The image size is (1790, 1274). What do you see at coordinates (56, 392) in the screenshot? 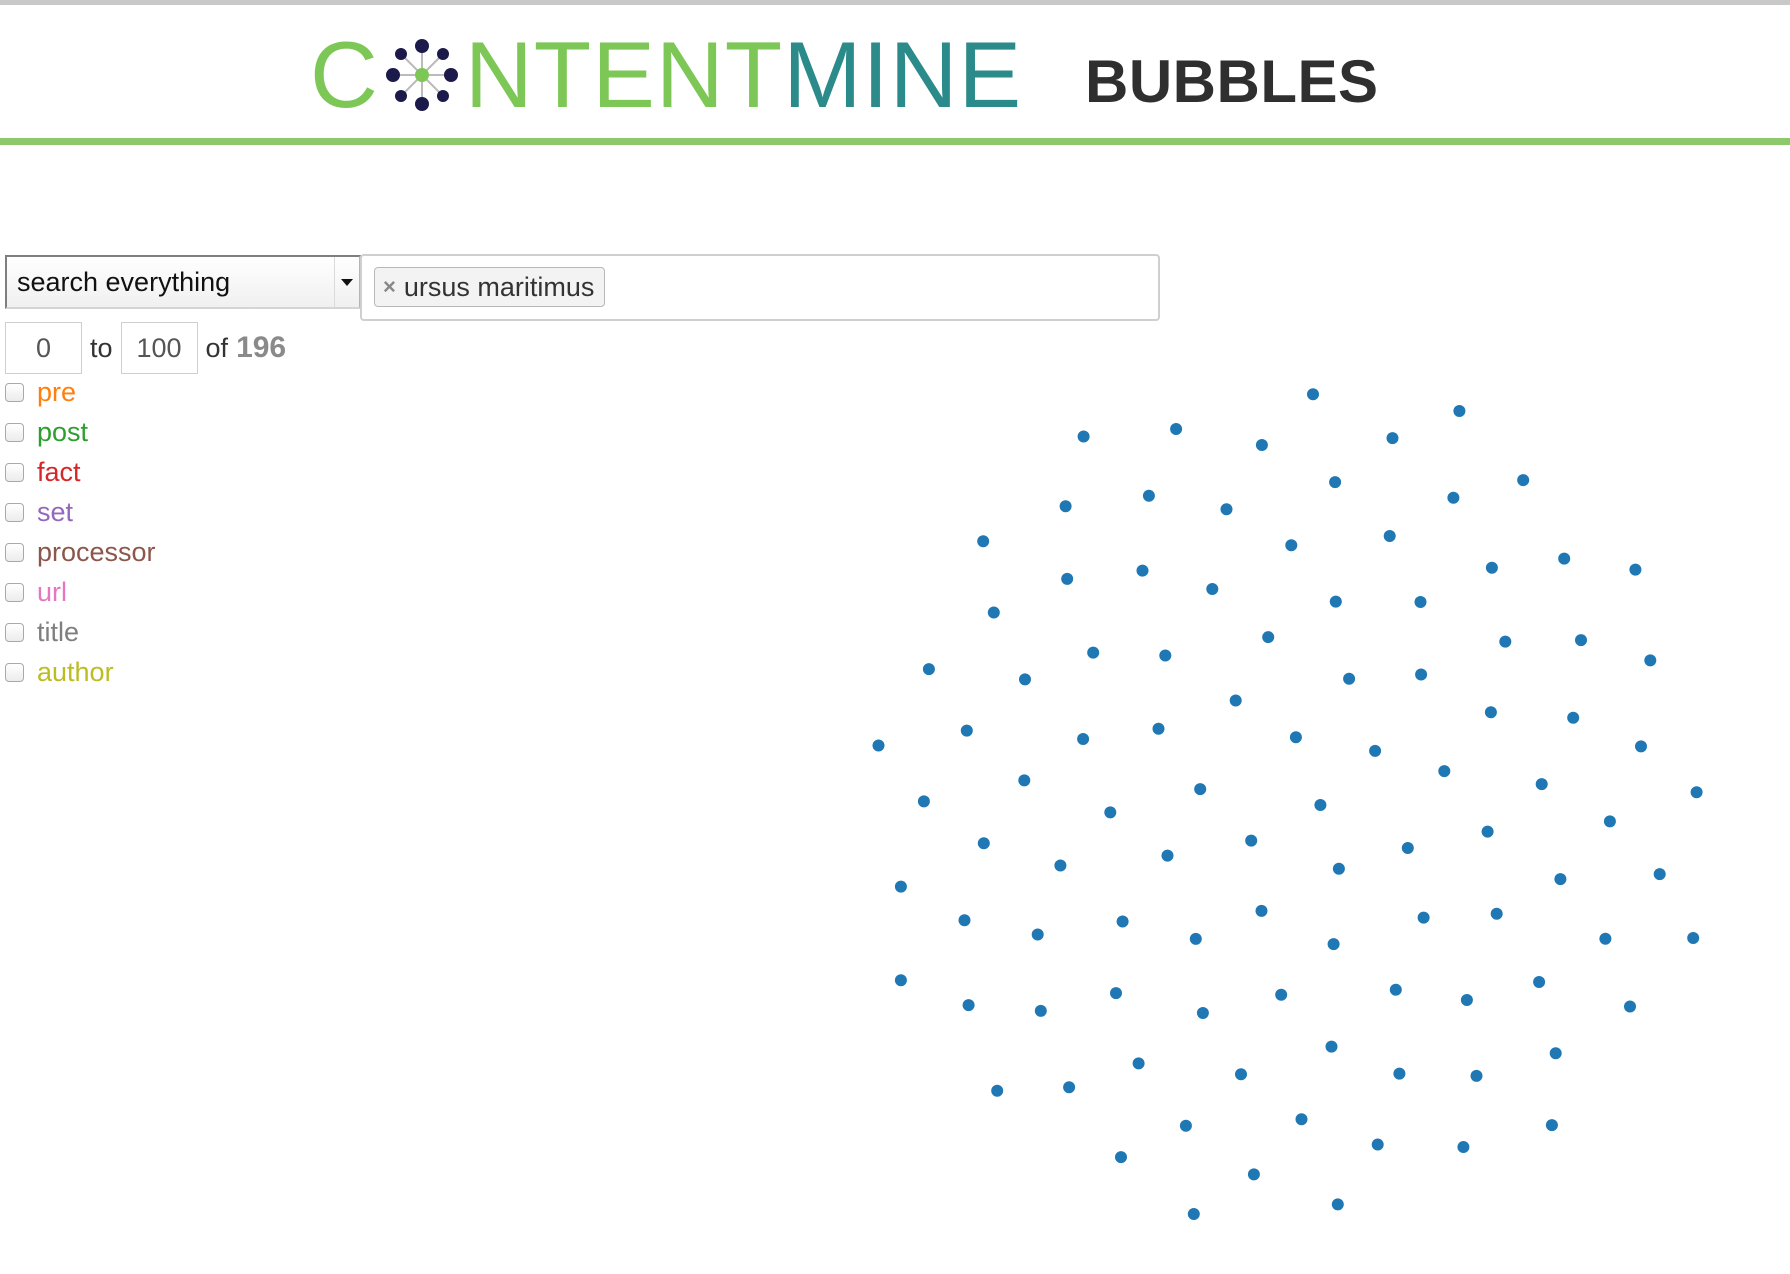
I see `facet-label: pre` at bounding box center [56, 392].